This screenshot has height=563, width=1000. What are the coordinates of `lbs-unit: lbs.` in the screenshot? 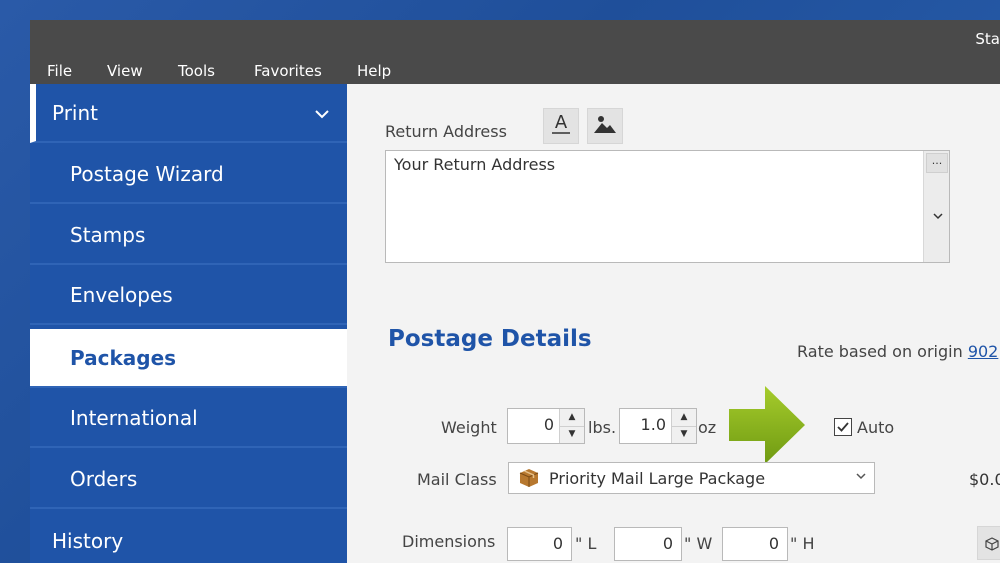 It's located at (602, 427).